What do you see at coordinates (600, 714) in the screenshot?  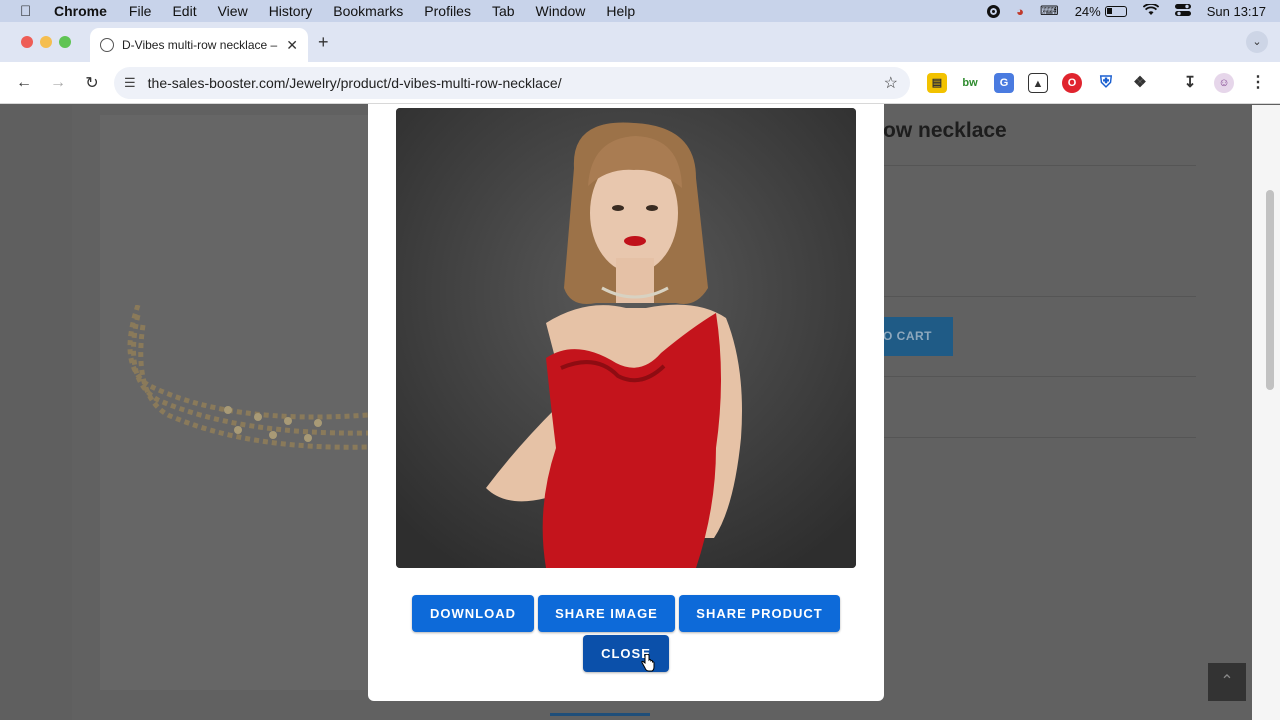 I see `tab-underline` at bounding box center [600, 714].